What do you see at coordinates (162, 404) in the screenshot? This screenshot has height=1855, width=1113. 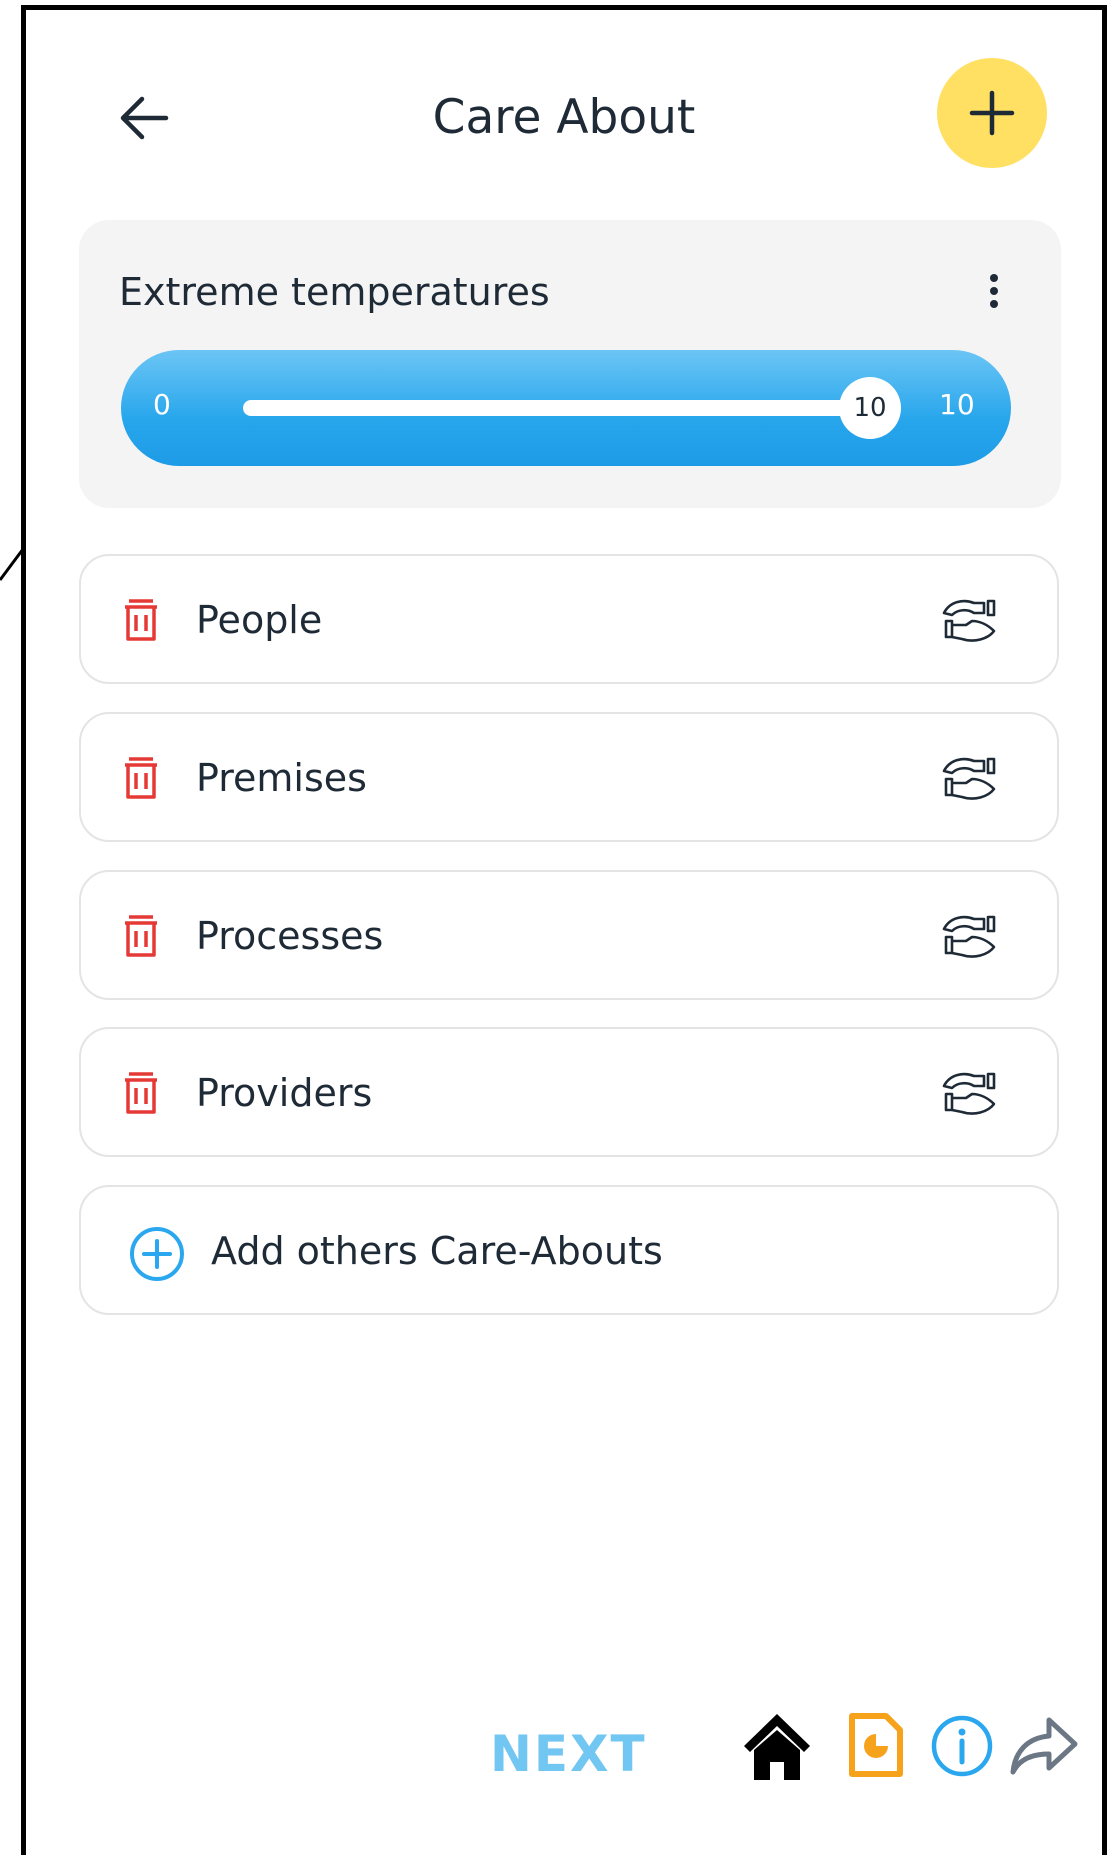 I see `slider-min-label: 0` at bounding box center [162, 404].